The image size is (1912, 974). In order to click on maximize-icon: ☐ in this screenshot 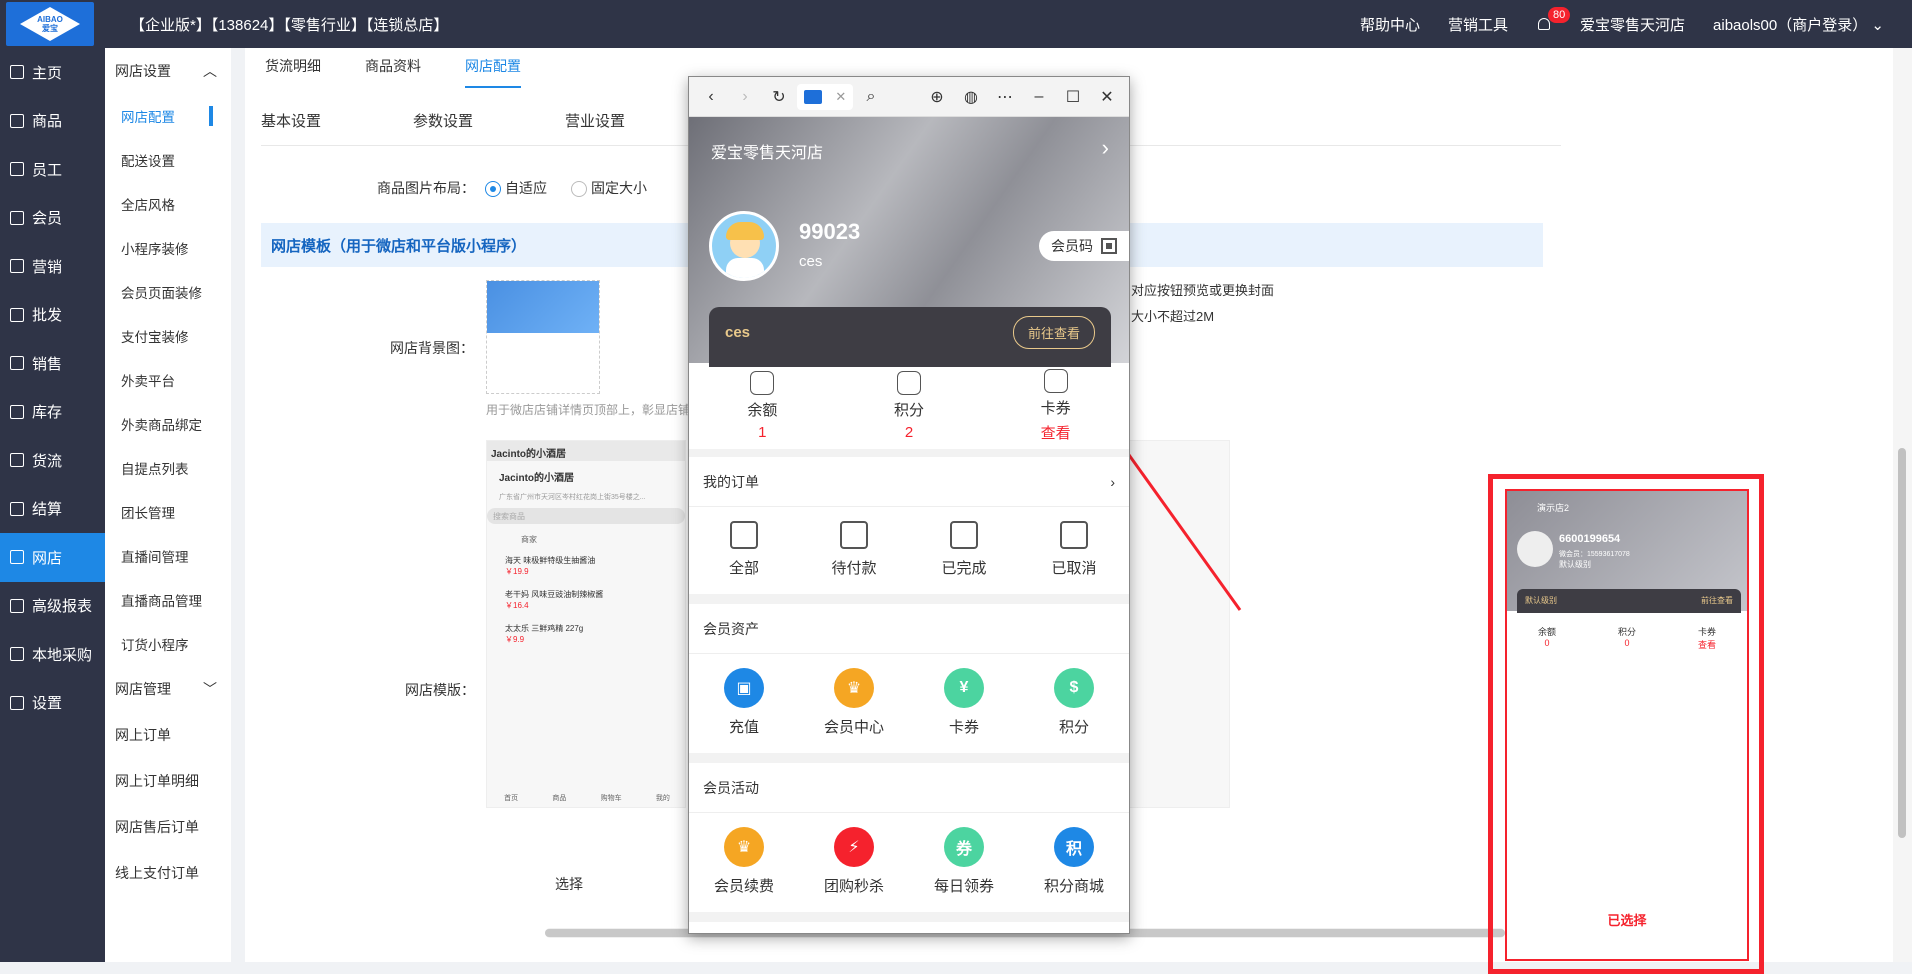, I will do `click(1073, 97)`.